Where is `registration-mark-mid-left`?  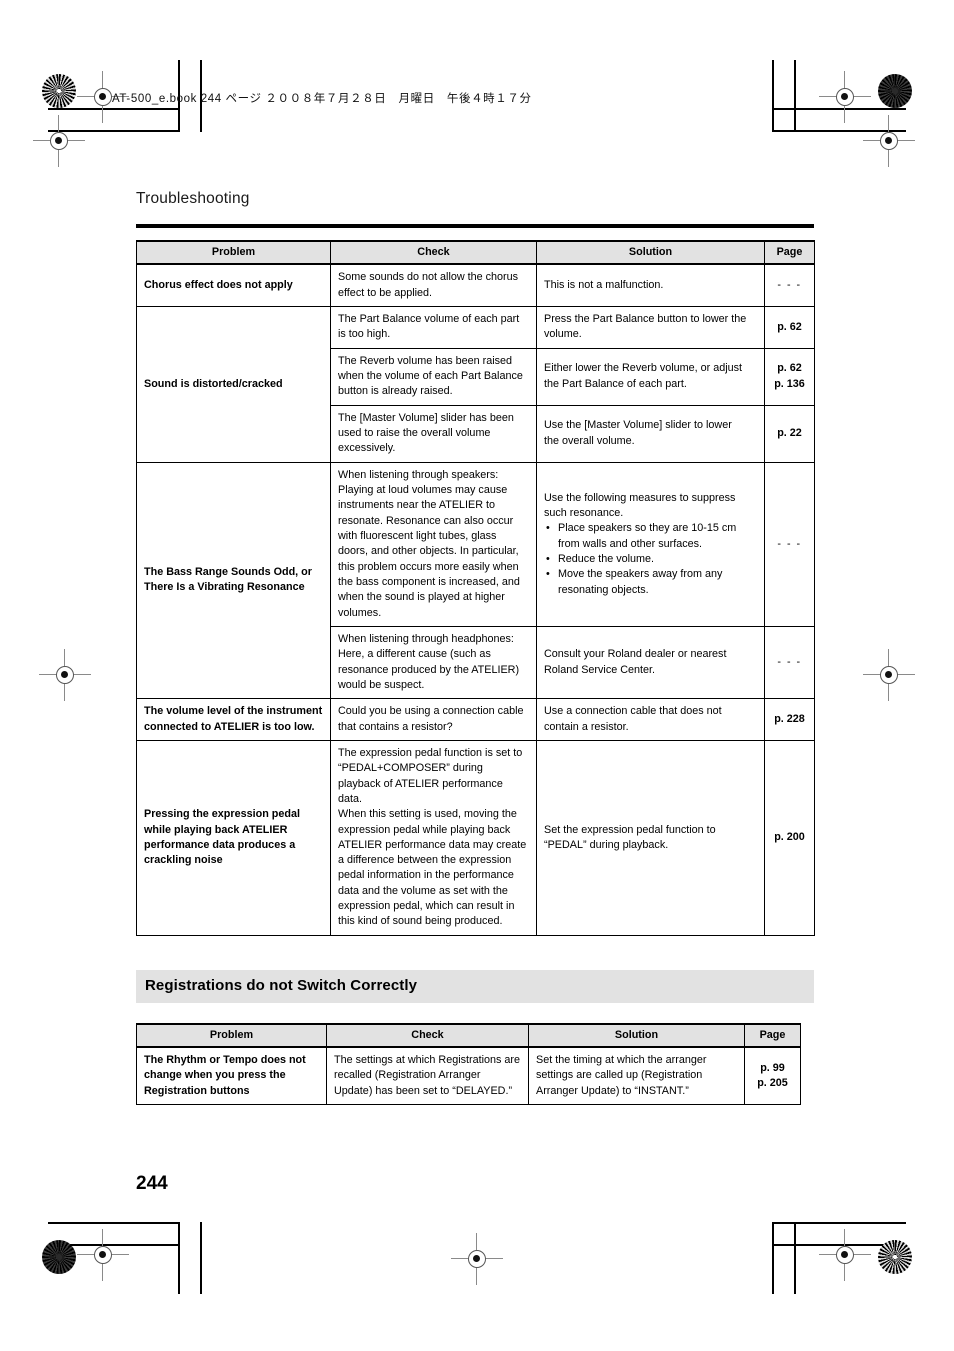
registration-mark-mid-left is located at coordinates (65, 675).